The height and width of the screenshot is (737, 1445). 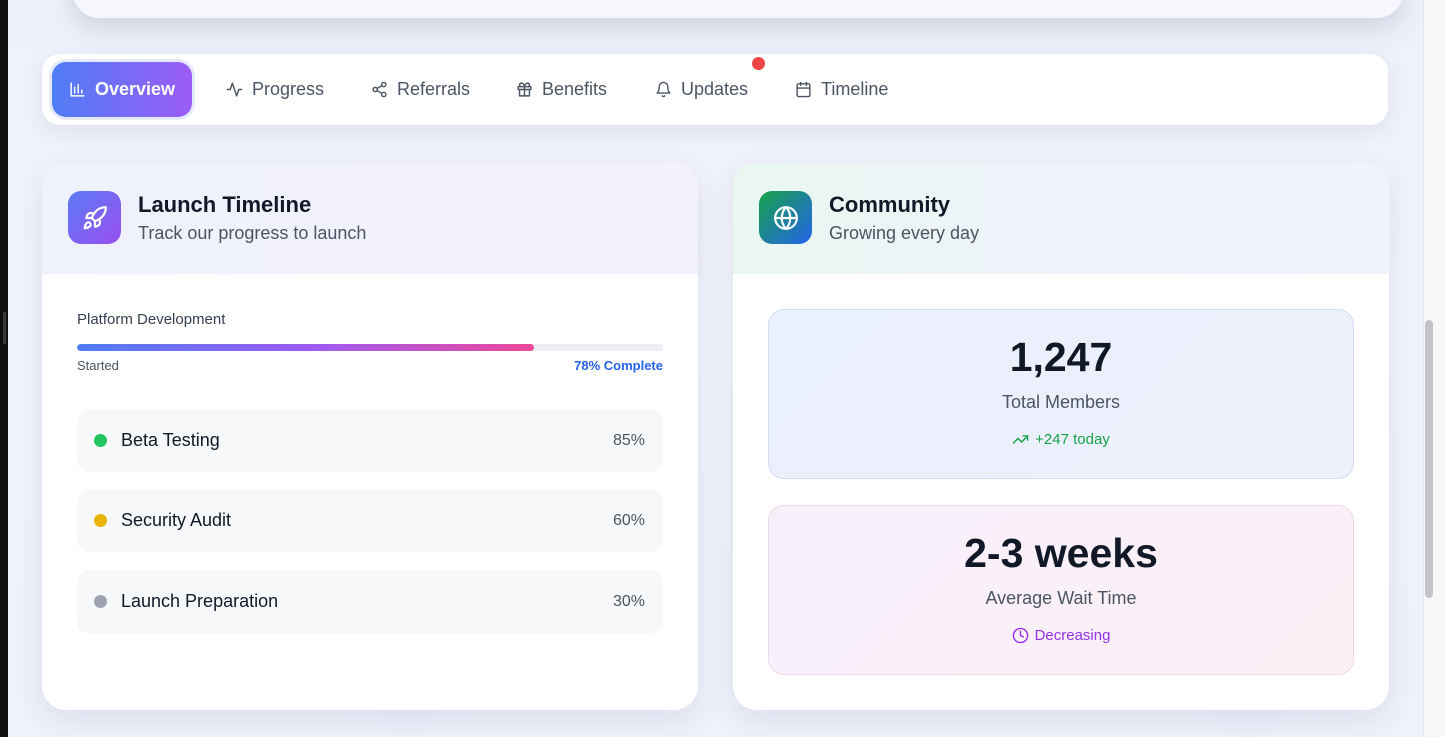 I want to click on share-icon, so click(x=379, y=89).